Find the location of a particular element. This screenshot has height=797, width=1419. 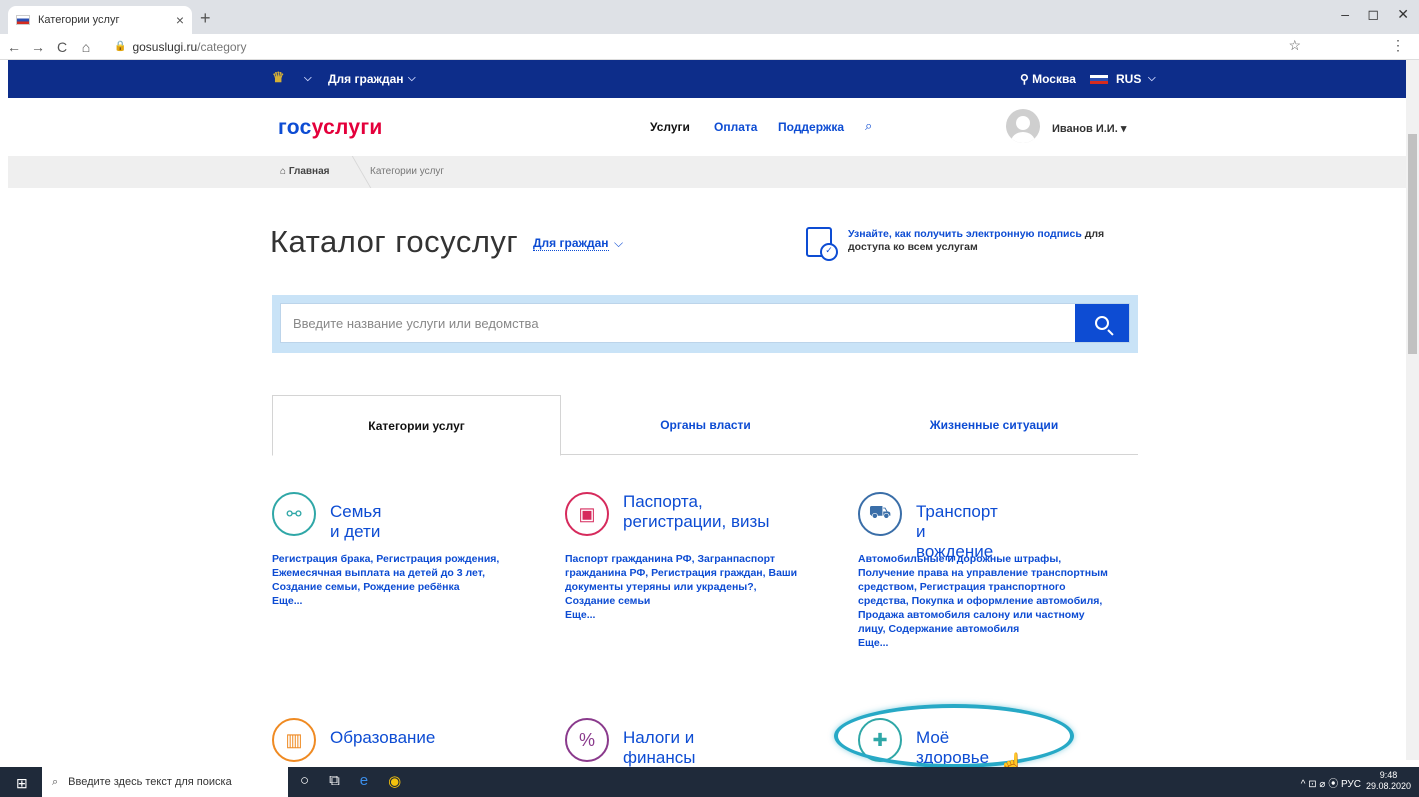

edge-icon: e is located at coordinates (364, 781).